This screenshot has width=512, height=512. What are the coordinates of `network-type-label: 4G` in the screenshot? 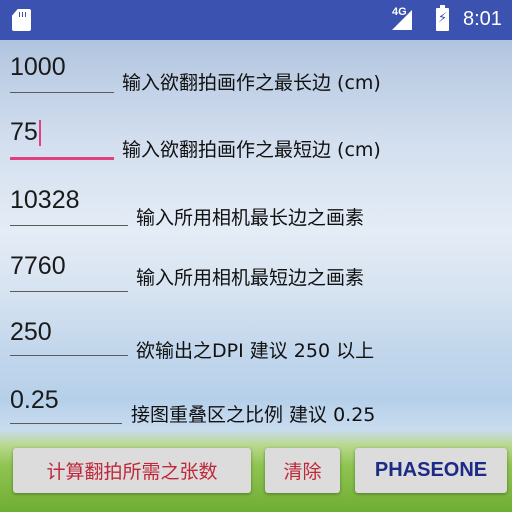 It's located at (399, 12).